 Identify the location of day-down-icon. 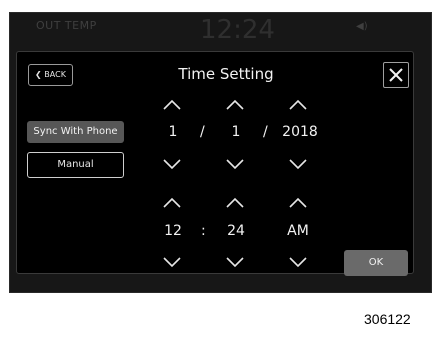
(235, 164).